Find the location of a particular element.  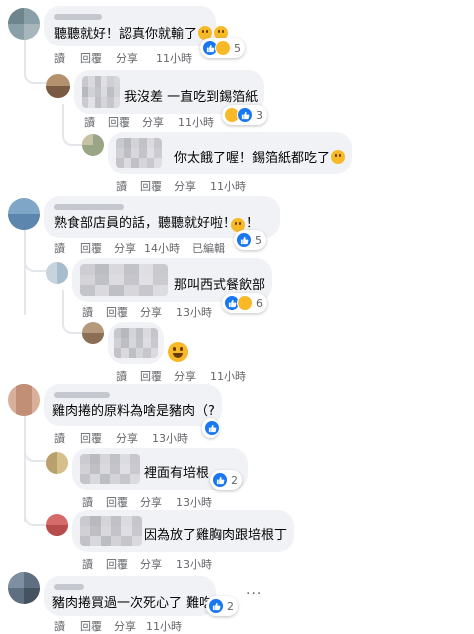

comment-bubble: 聽聽就好！認真你就輸了 is located at coordinates (136, 26).